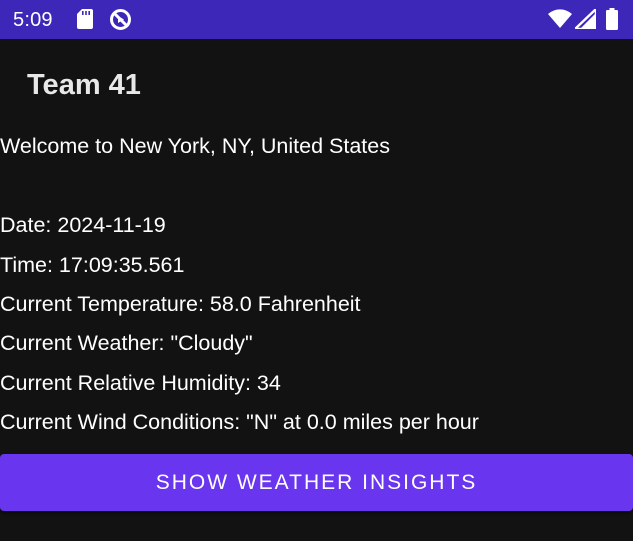 Image resolution: width=633 pixels, height=541 pixels. I want to click on welcome-text: Welcome to New York, NY, United States, so click(195, 146).